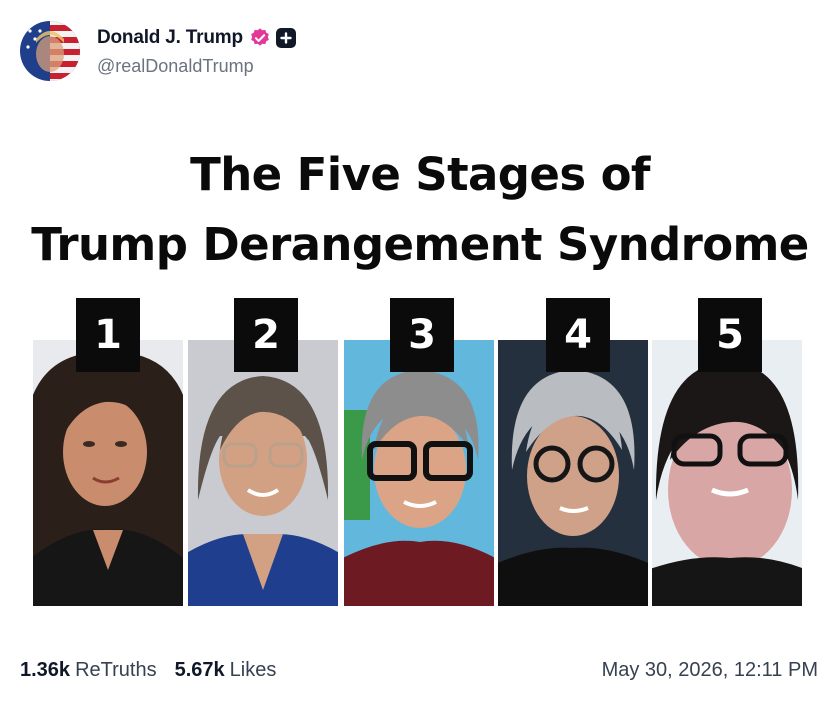  I want to click on retruths-count: 1.36k, so click(45, 669).